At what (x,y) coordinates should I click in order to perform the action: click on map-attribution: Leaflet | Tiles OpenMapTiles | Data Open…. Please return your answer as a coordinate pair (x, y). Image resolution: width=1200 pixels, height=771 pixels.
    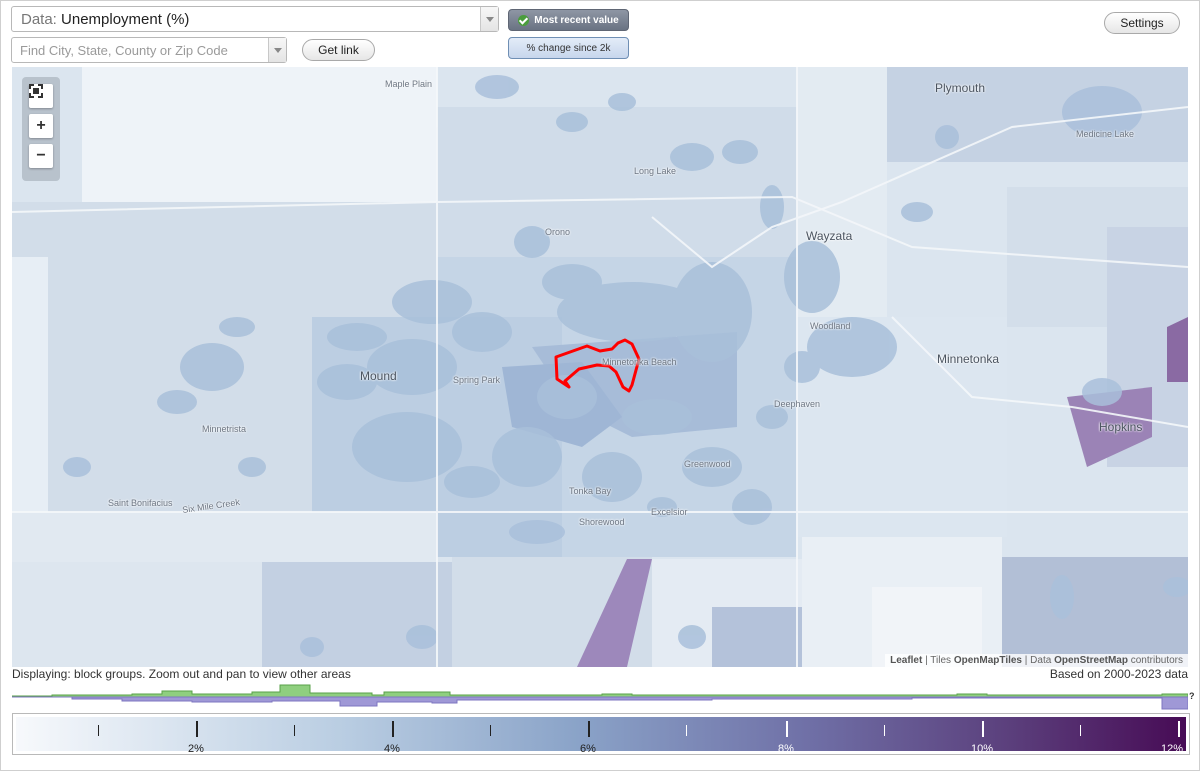
    Looking at the image, I should click on (1036, 660).